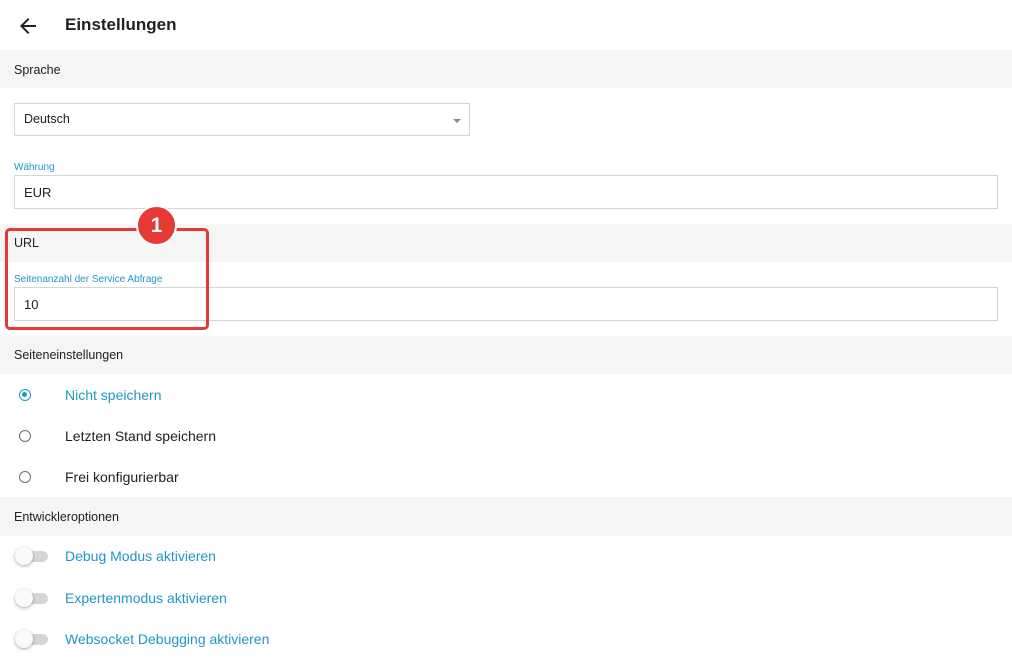 This screenshot has height=664, width=1012. Describe the element at coordinates (107, 279) in the screenshot. I see `annotation-highlight-box` at that location.